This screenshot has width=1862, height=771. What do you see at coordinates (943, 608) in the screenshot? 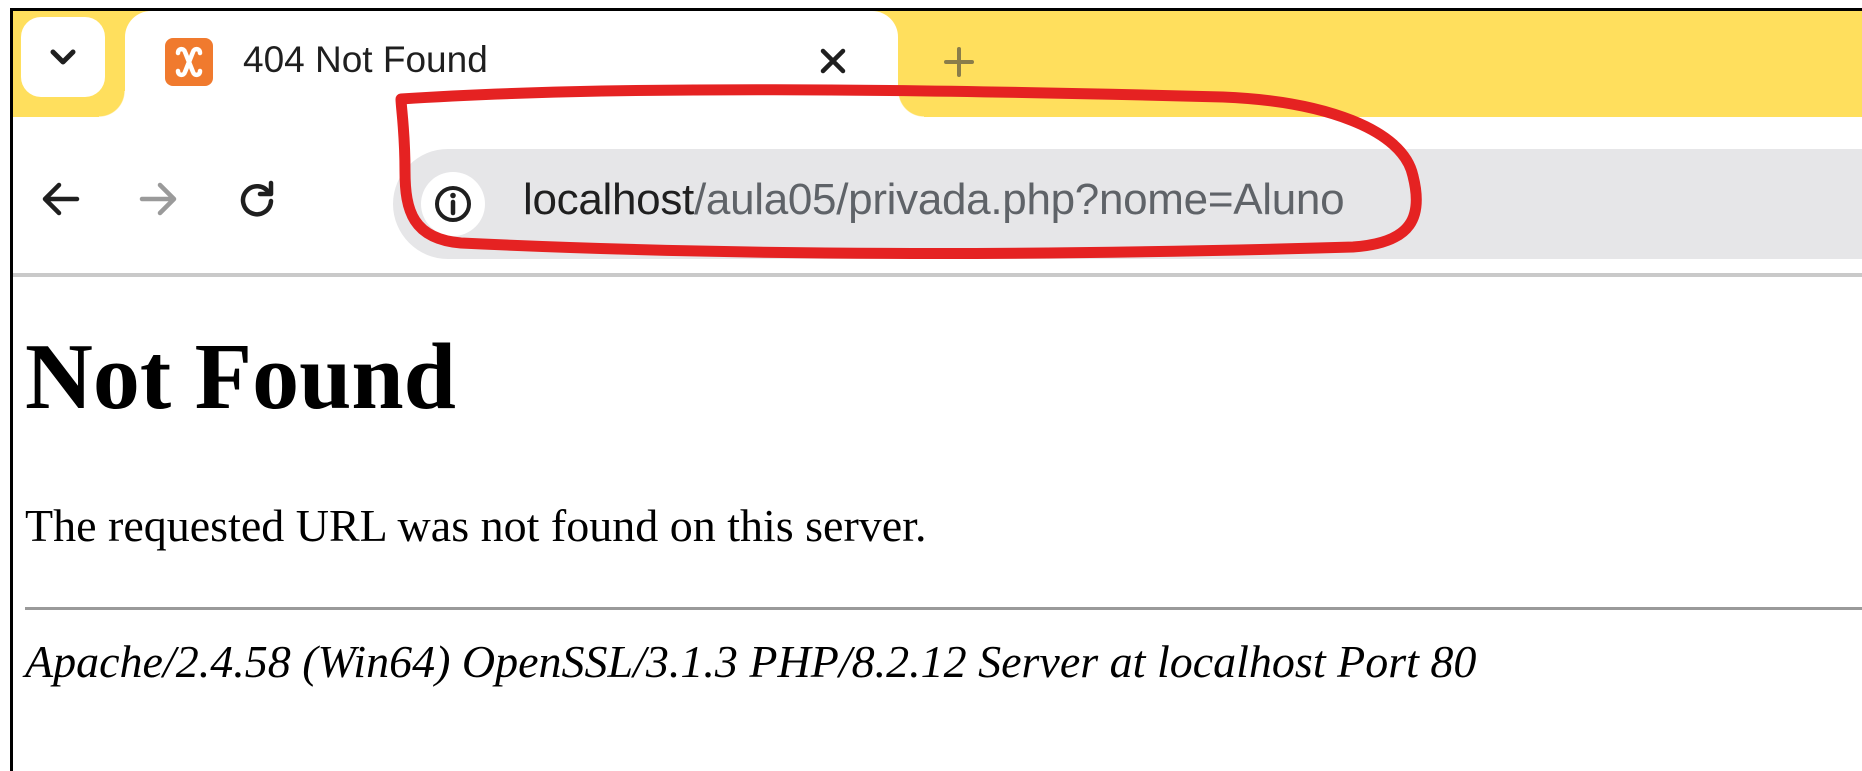
I see `divider` at bounding box center [943, 608].